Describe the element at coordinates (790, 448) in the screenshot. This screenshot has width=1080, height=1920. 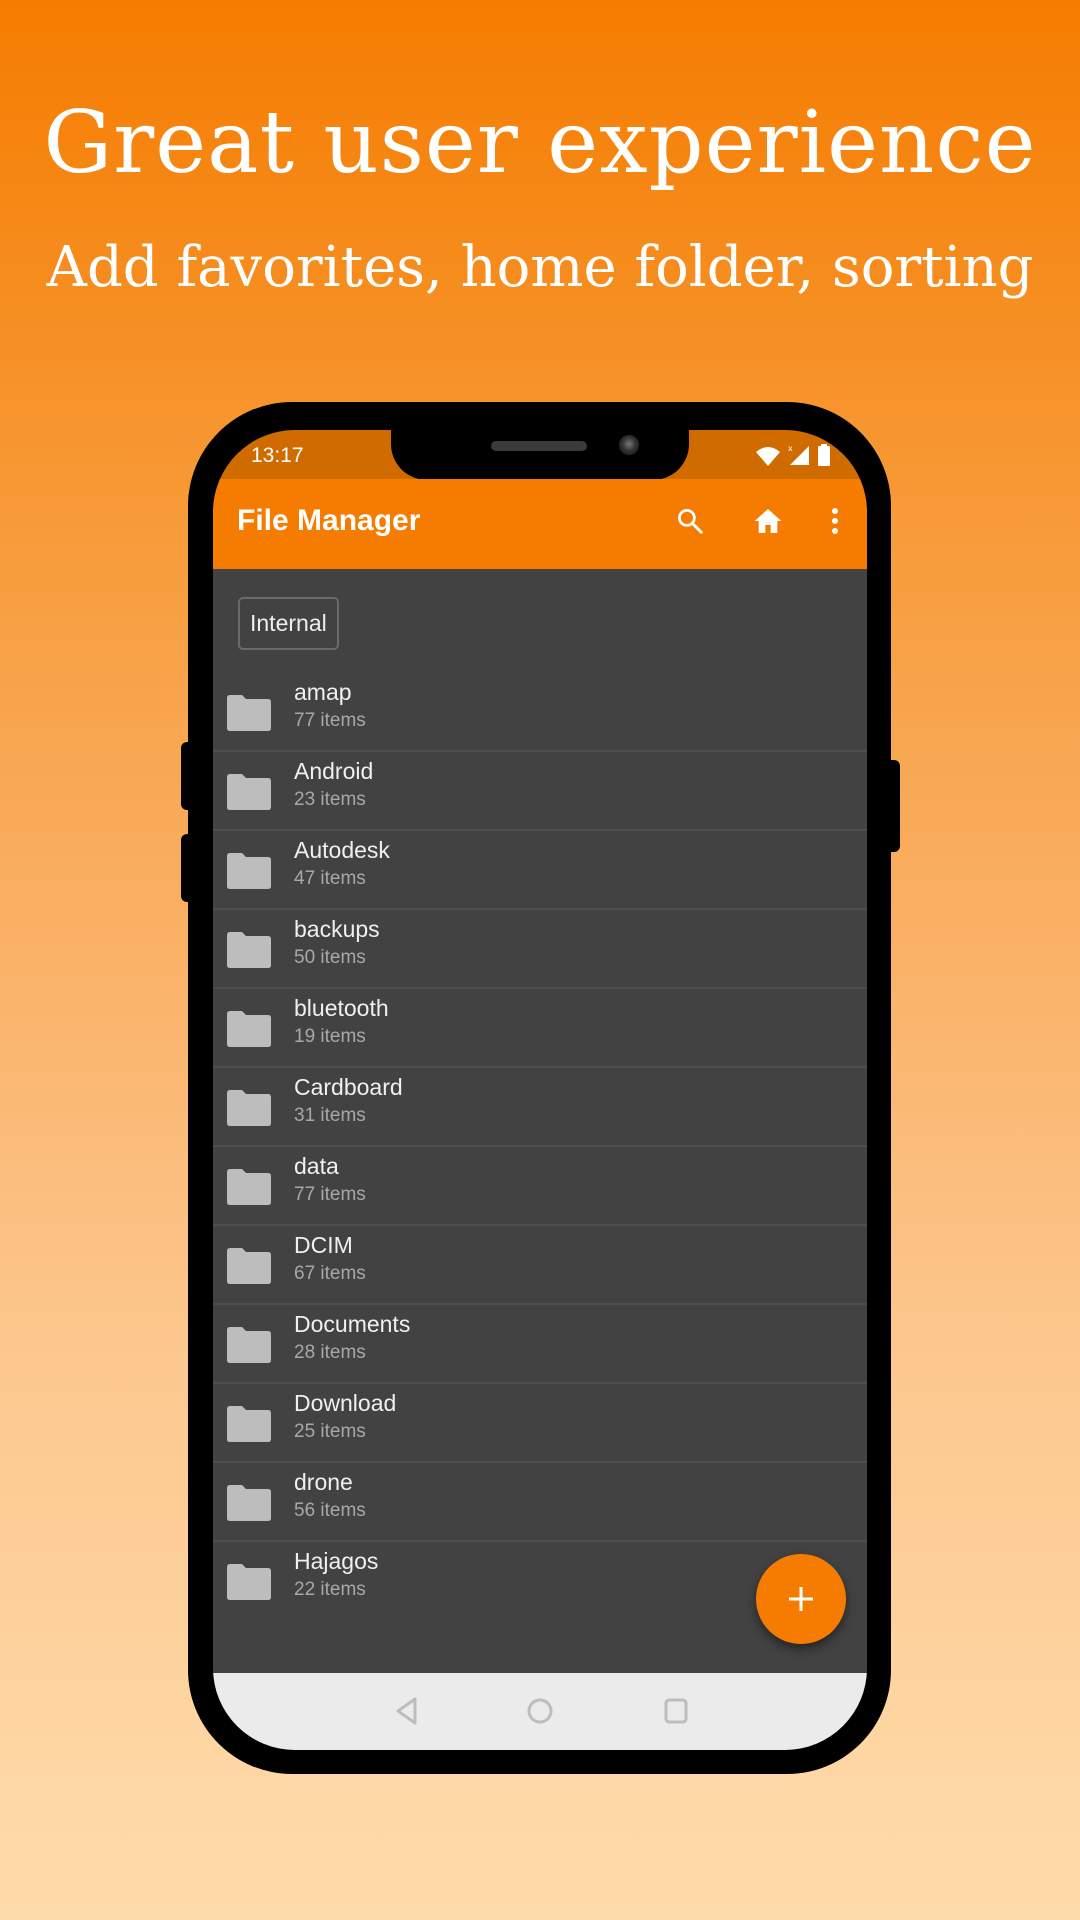
I see `svg-text: x` at that location.